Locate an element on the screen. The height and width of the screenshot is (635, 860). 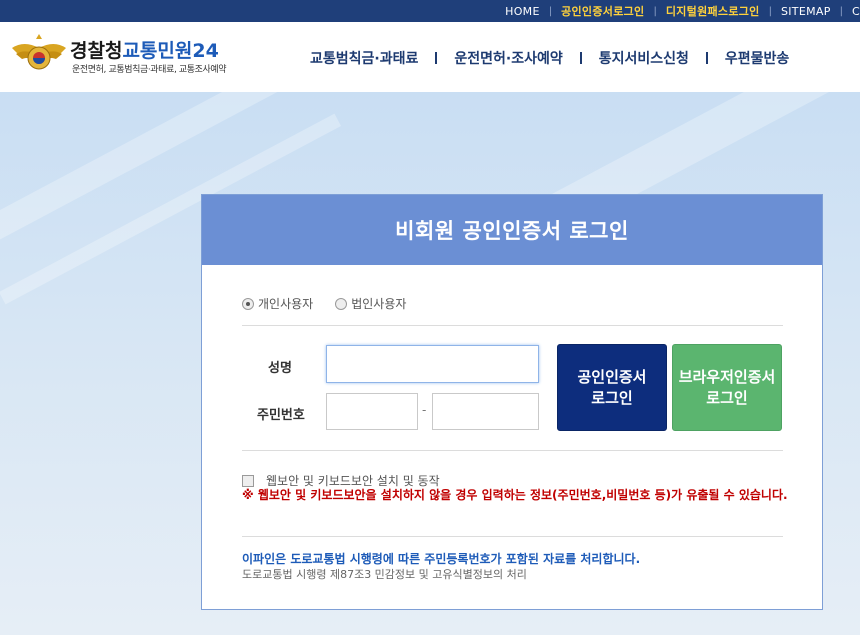
logo-title: 경찰청교통민원24 is located at coordinates (144, 49).